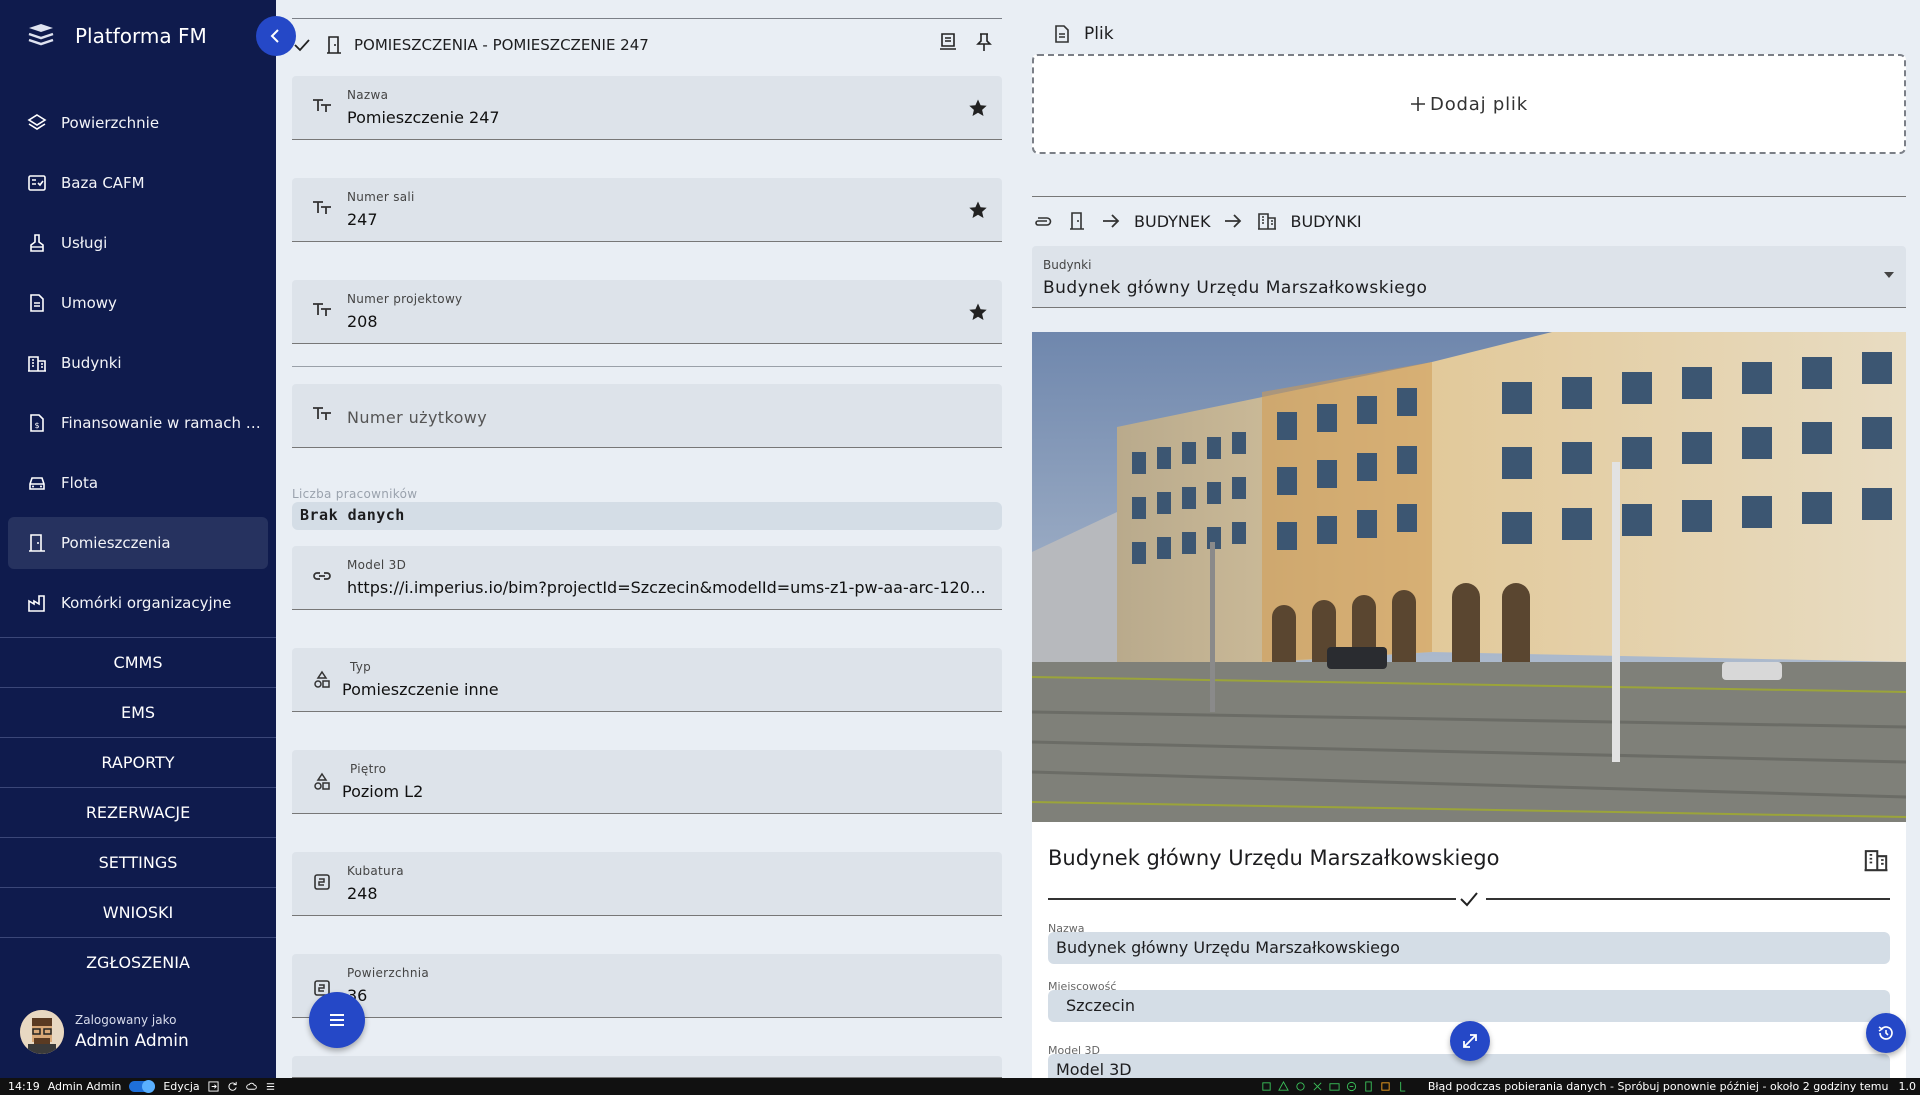 This screenshot has width=1920, height=1095. What do you see at coordinates (375, 871) in the screenshot?
I see `field-label: Kubatura` at bounding box center [375, 871].